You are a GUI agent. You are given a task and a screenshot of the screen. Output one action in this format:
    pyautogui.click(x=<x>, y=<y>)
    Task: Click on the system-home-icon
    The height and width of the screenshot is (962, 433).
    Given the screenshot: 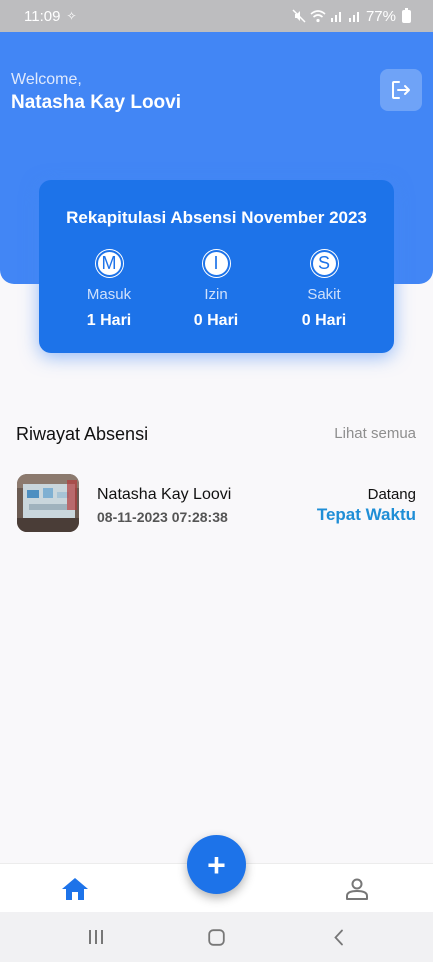 What is the action you would take?
    pyautogui.click(x=216, y=937)
    